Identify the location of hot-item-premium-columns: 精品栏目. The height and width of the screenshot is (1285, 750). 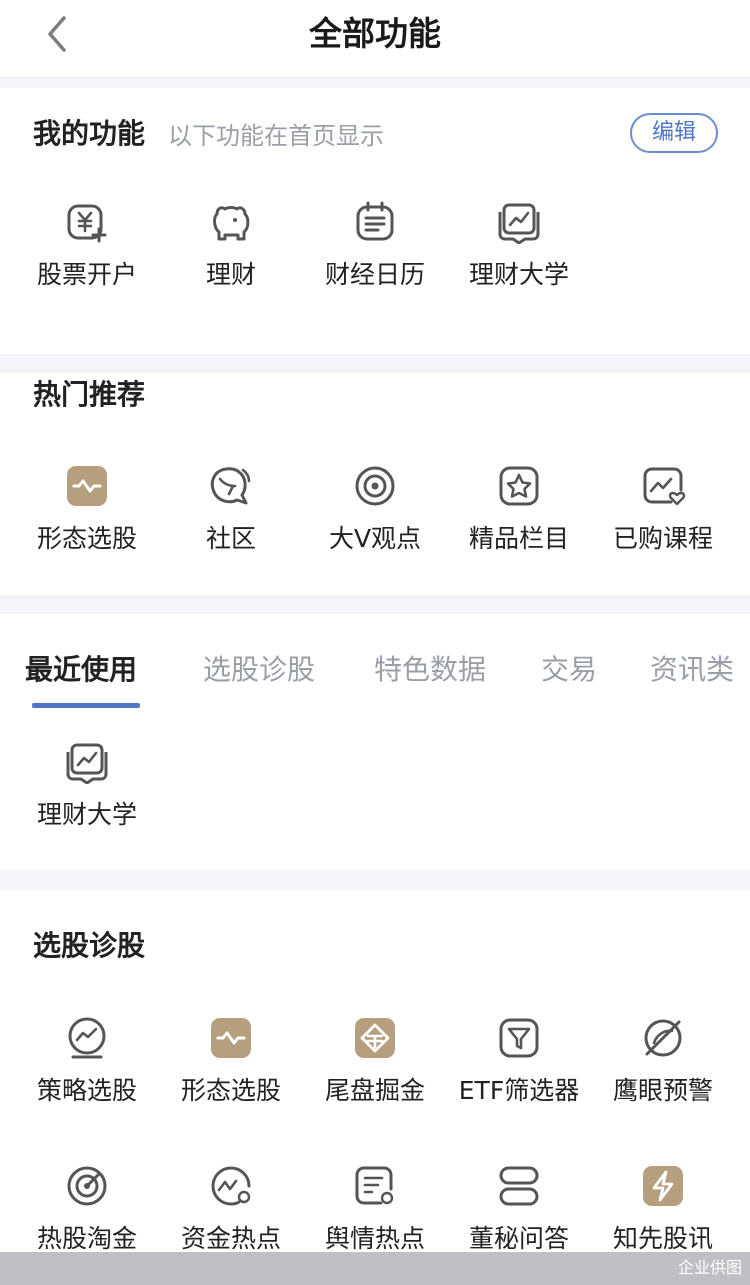
(519, 529).